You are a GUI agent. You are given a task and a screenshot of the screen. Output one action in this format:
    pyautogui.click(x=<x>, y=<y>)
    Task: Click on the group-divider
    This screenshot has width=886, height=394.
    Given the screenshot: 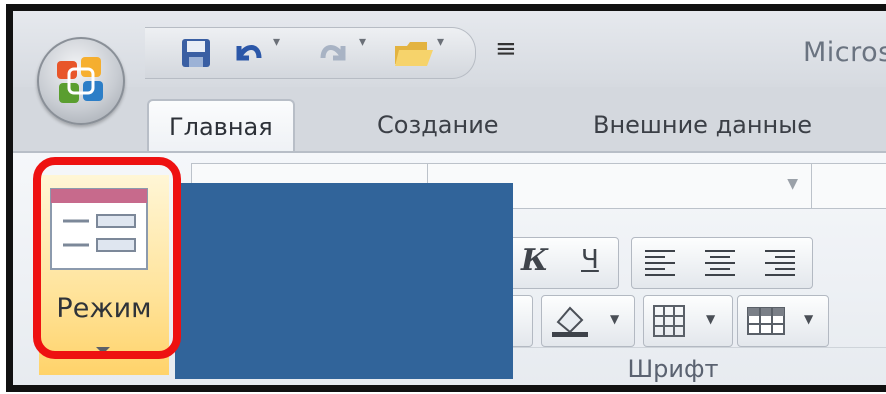 What is the action you would take?
    pyautogui.click(x=699, y=347)
    